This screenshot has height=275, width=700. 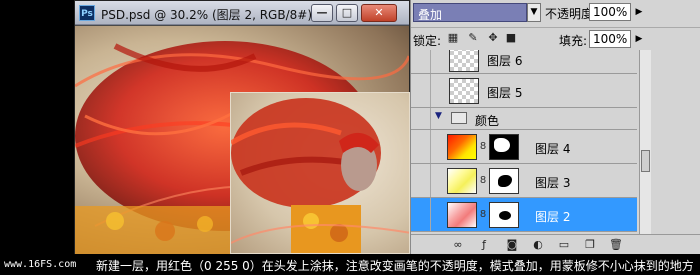 I want to click on maximize-button: □, so click(x=347, y=13).